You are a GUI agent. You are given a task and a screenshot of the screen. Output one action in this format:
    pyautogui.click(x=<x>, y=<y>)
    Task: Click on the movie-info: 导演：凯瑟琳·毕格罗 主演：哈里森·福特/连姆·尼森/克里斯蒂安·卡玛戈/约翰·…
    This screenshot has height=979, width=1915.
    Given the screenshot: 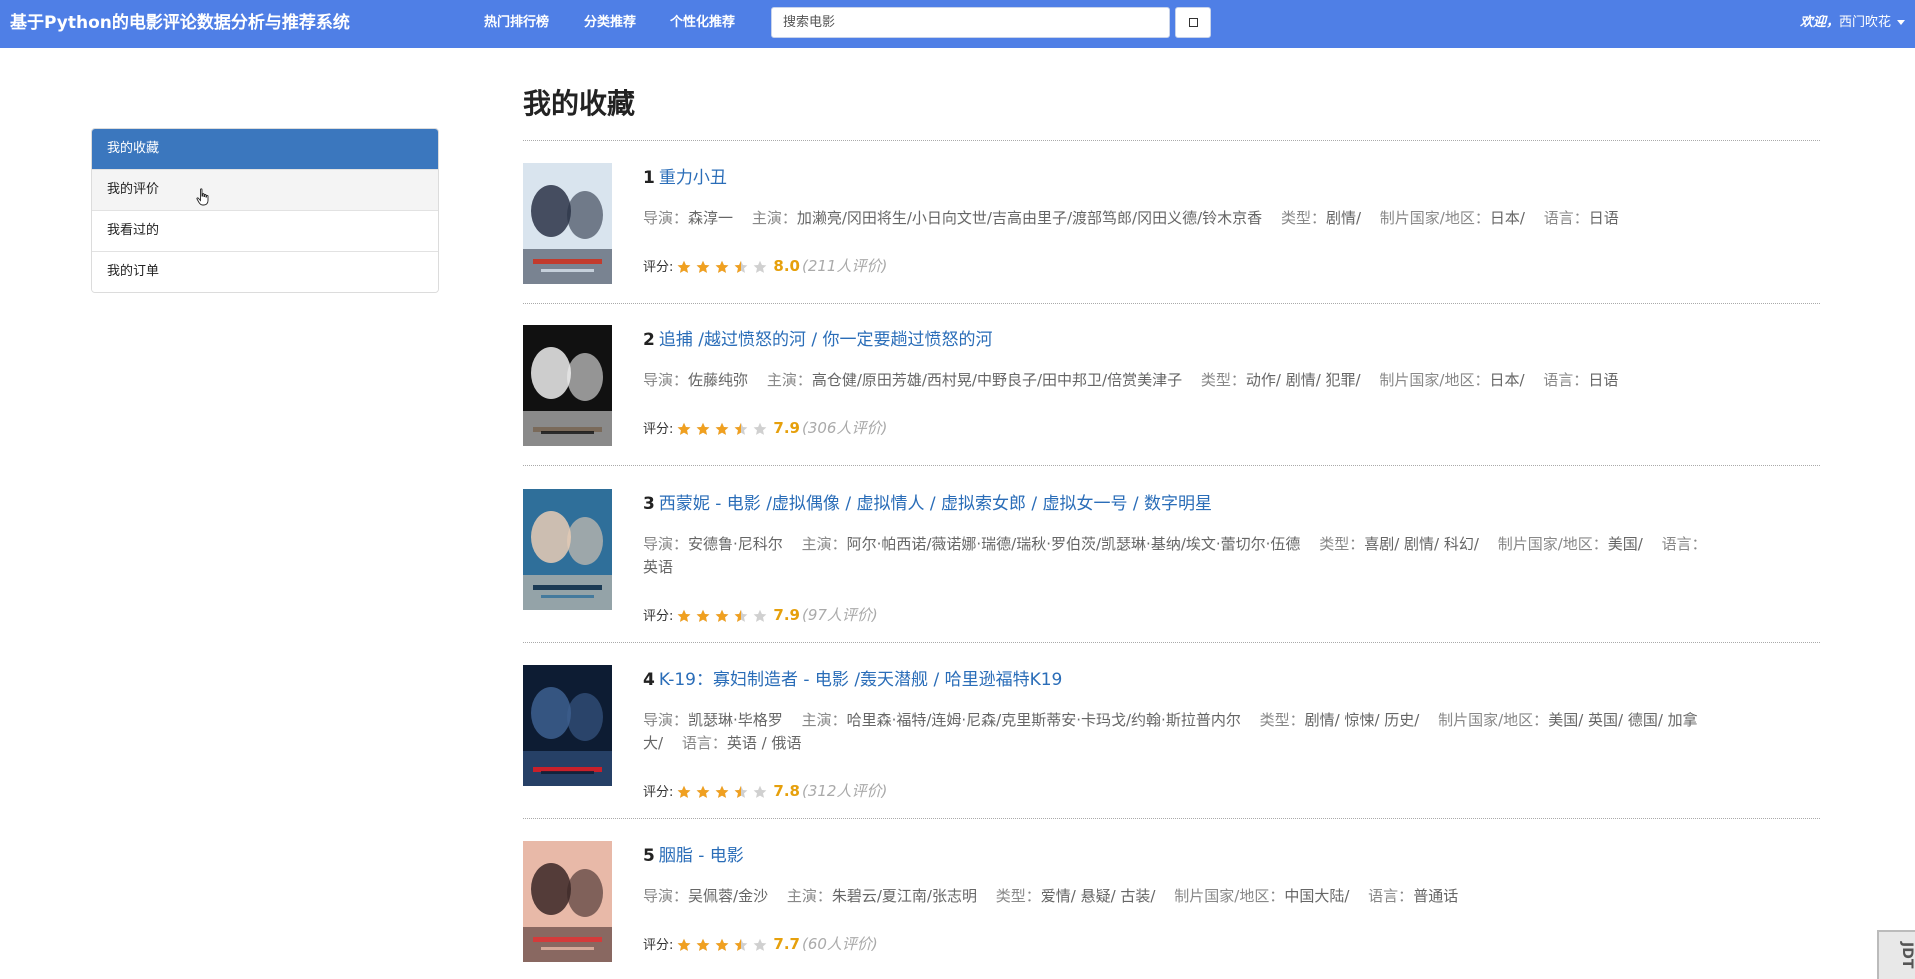 What is the action you would take?
    pyautogui.click(x=1175, y=732)
    